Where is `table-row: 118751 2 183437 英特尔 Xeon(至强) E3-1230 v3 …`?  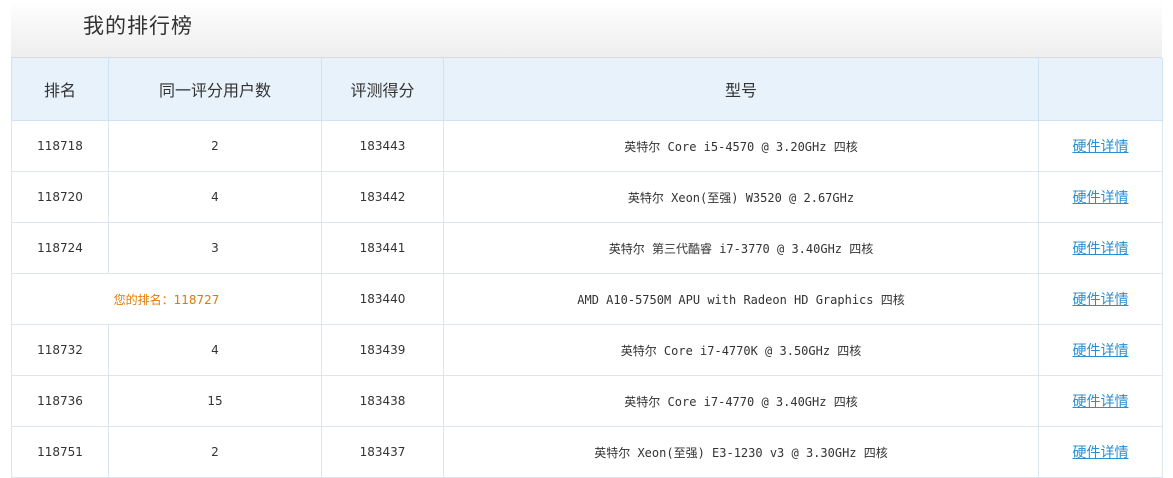 table-row: 118751 2 183437 英特尔 Xeon(至强) E3-1230 v3 … is located at coordinates (587, 452).